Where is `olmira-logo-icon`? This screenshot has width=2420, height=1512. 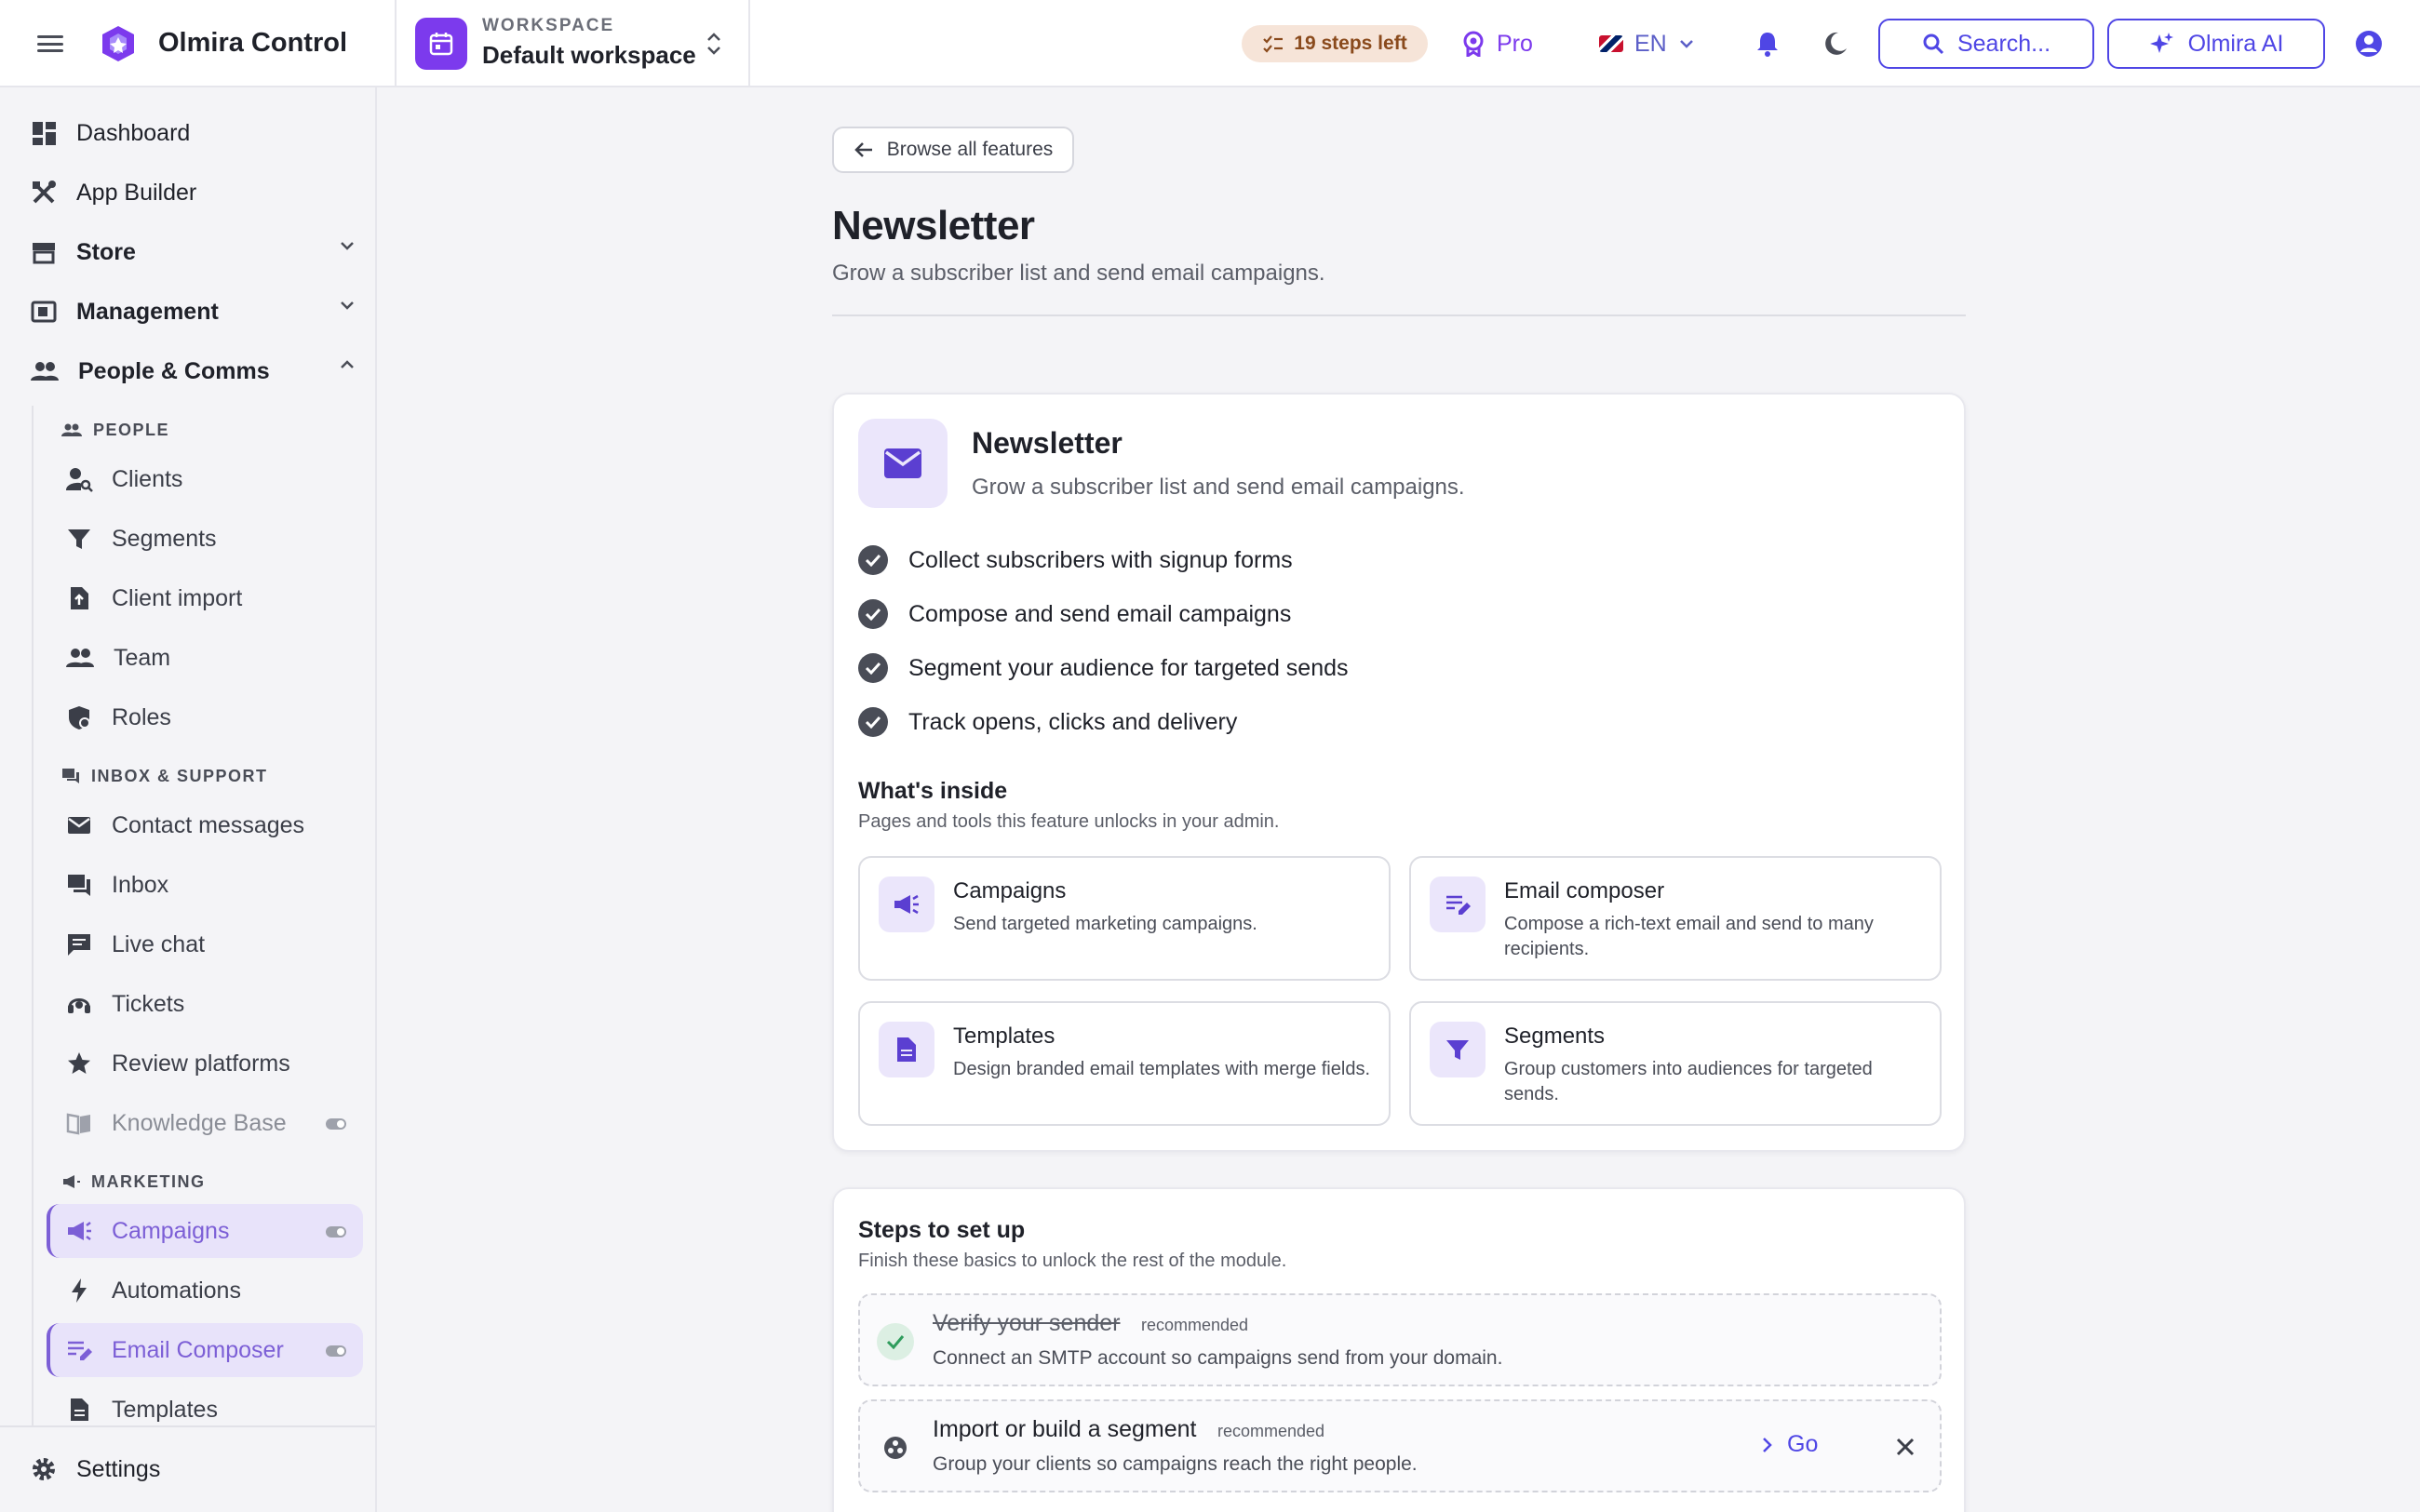 olmira-logo-icon is located at coordinates (118, 43).